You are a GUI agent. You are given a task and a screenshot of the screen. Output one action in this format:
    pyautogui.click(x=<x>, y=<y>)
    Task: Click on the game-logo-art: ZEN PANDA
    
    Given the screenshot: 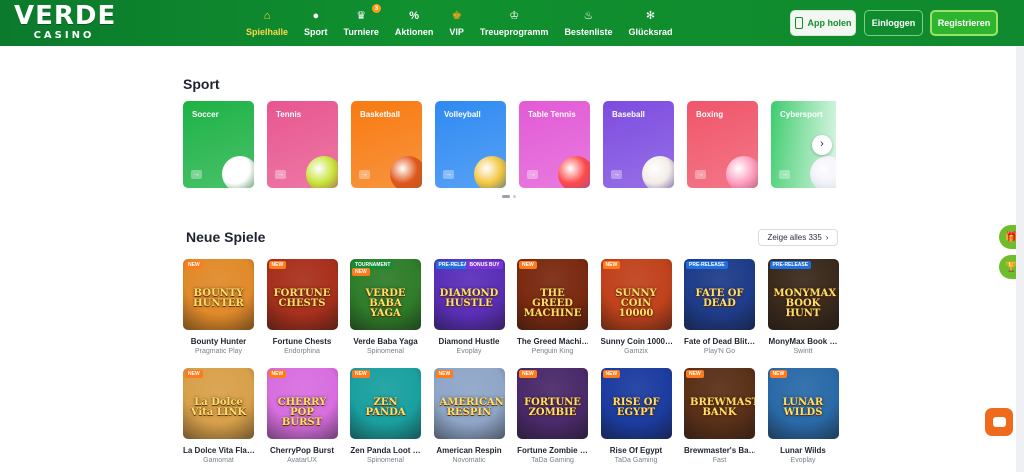 What is the action you would take?
    pyautogui.click(x=385, y=407)
    